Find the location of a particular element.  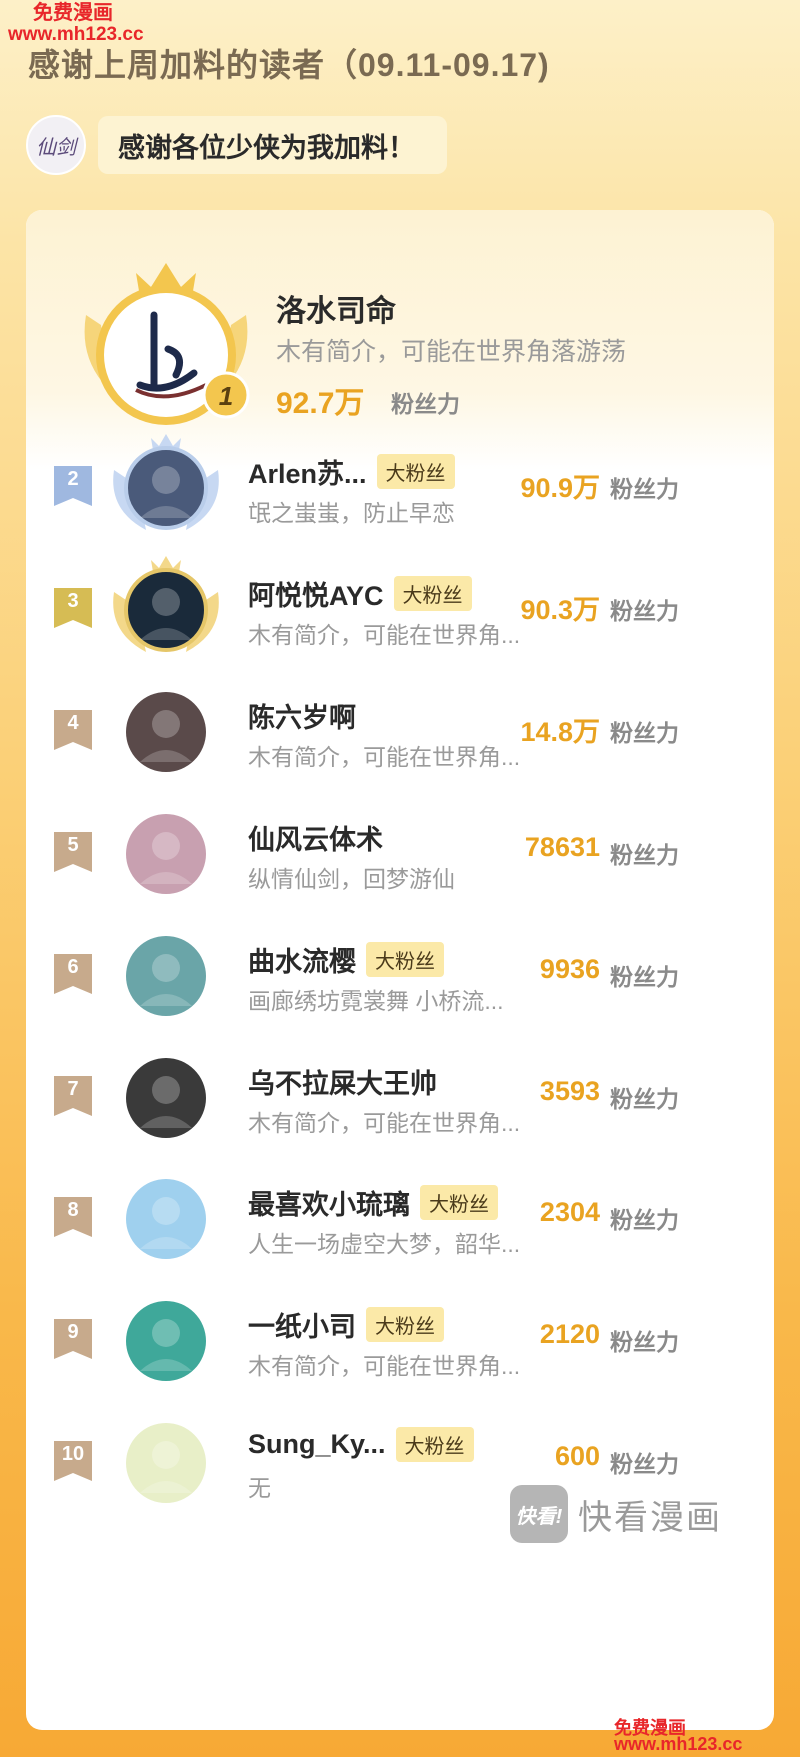

reader-score: 600 is located at coordinates (577, 1456).